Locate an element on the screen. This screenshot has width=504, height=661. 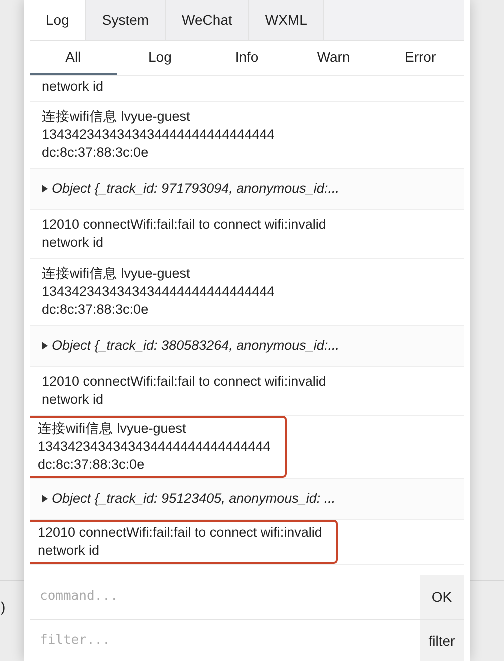
filter-tab: All is located at coordinates (73, 58).